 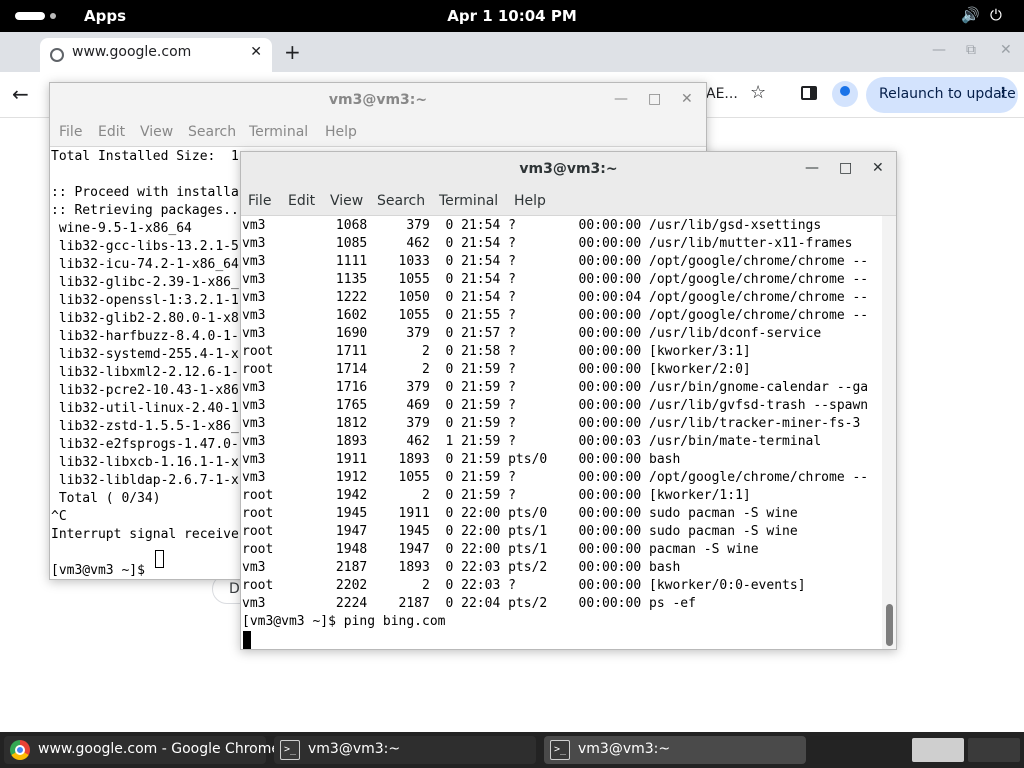 What do you see at coordinates (145, 246) in the screenshot?
I see `terminal-line: lib32-gcc-libs-13.2.1-5` at bounding box center [145, 246].